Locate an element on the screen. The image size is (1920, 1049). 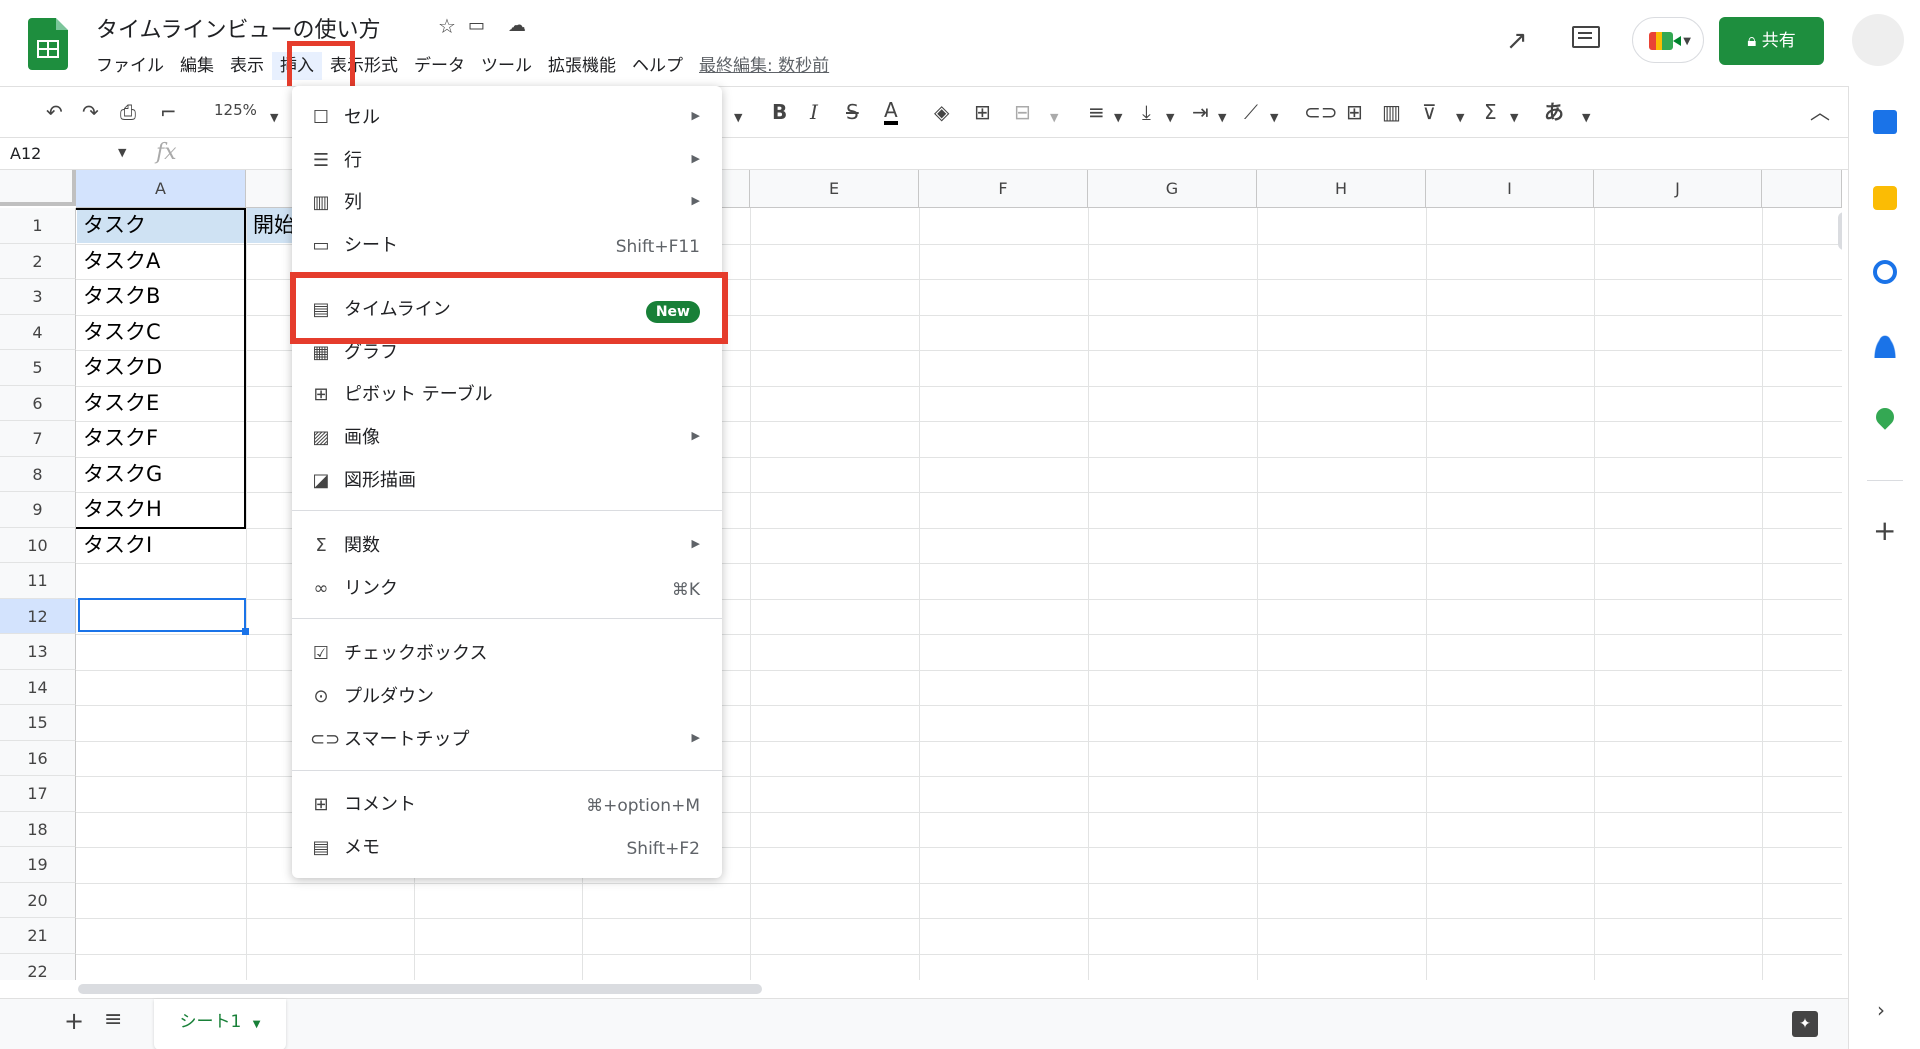
input-mode-chevron-icon: ▼ is located at coordinates (1586, 118).